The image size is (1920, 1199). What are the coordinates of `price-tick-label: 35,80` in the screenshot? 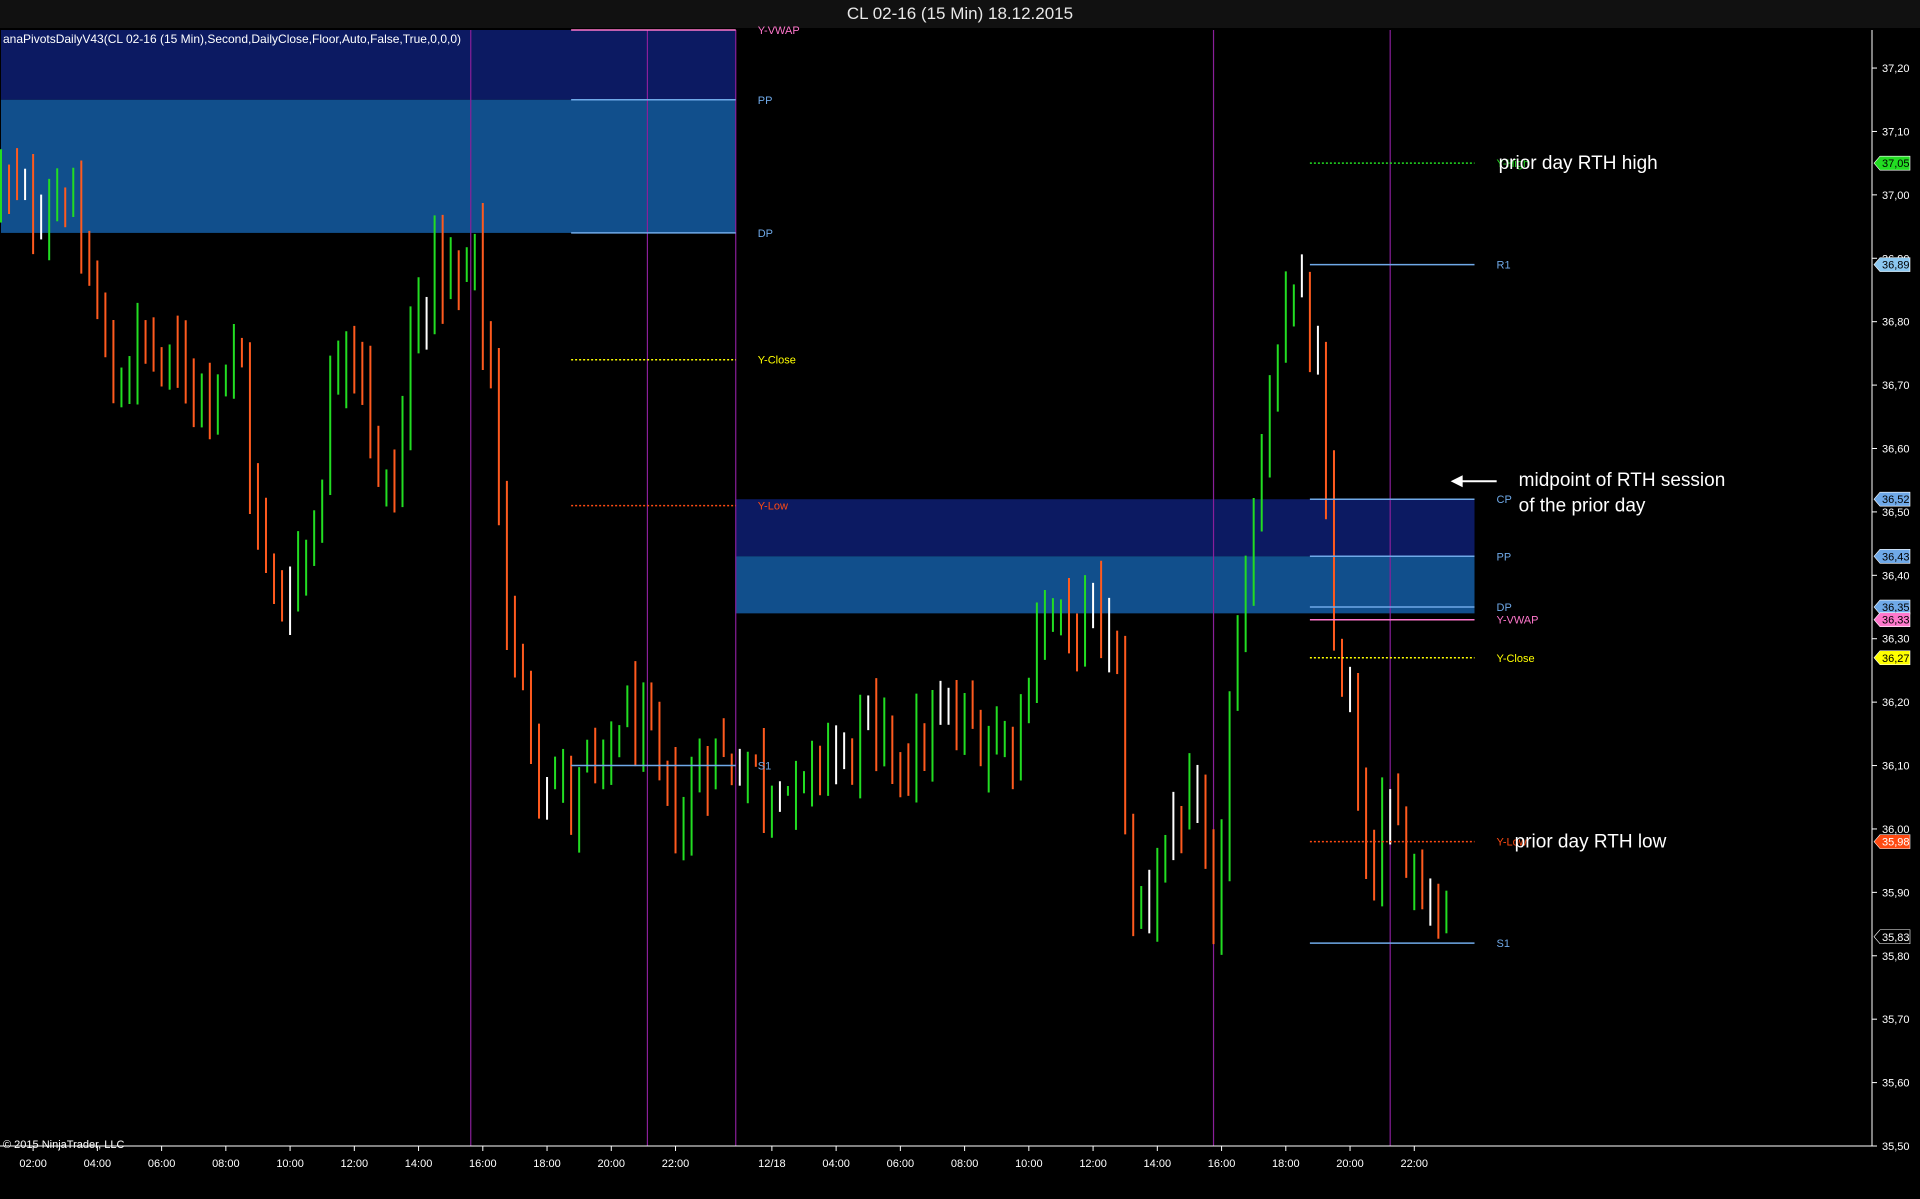 It's located at (1896, 957).